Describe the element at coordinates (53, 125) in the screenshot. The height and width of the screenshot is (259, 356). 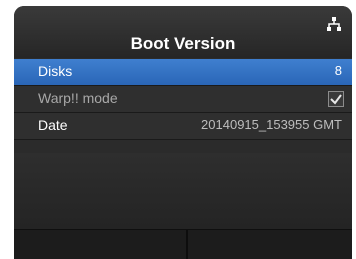
I see `list-item-label: Date` at that location.